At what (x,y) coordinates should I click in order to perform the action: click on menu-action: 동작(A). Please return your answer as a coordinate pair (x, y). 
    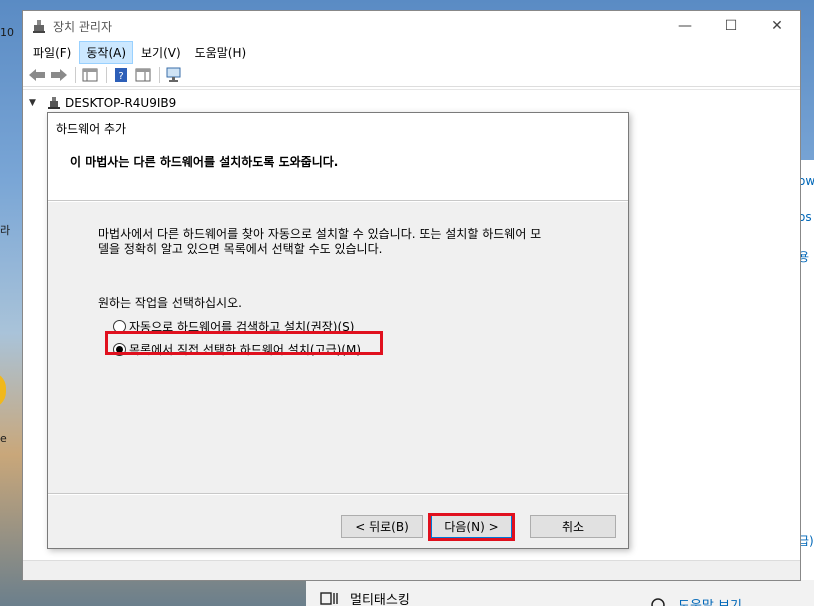
    Looking at the image, I should click on (106, 52).